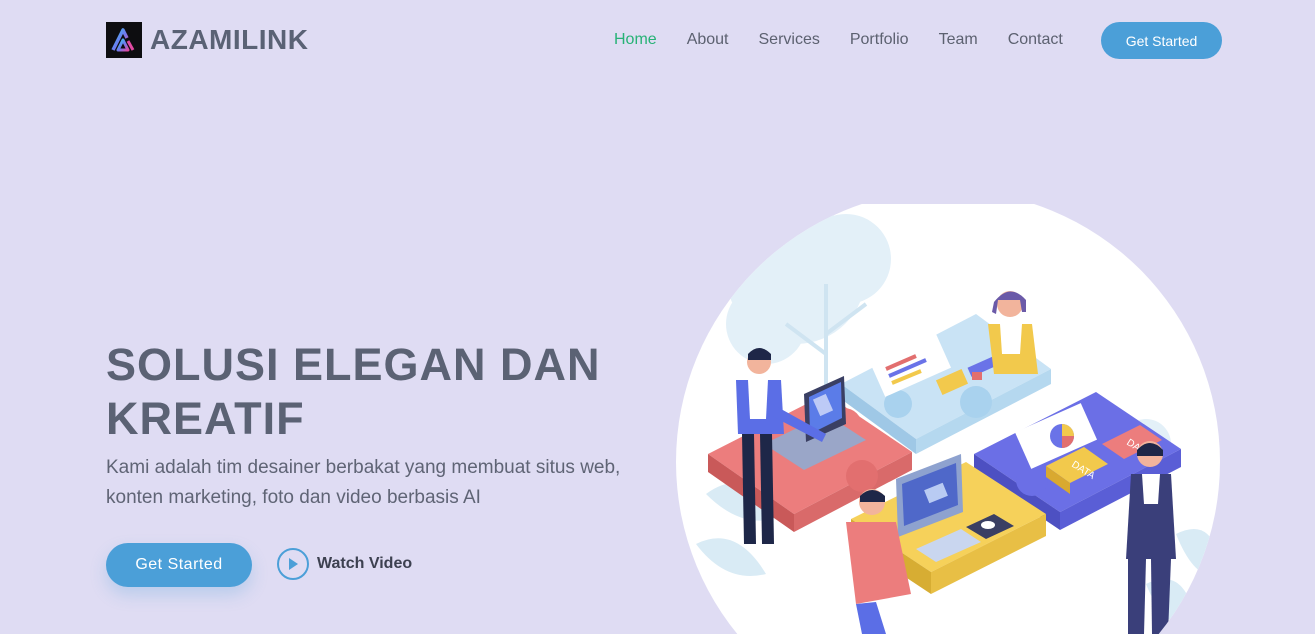  I want to click on nav-portfolio: Portfolio, so click(879, 40).